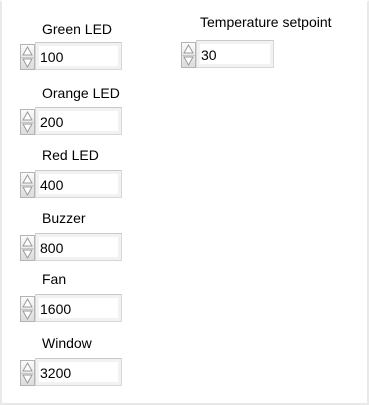  I want to click on window-label: Window, so click(67, 343).